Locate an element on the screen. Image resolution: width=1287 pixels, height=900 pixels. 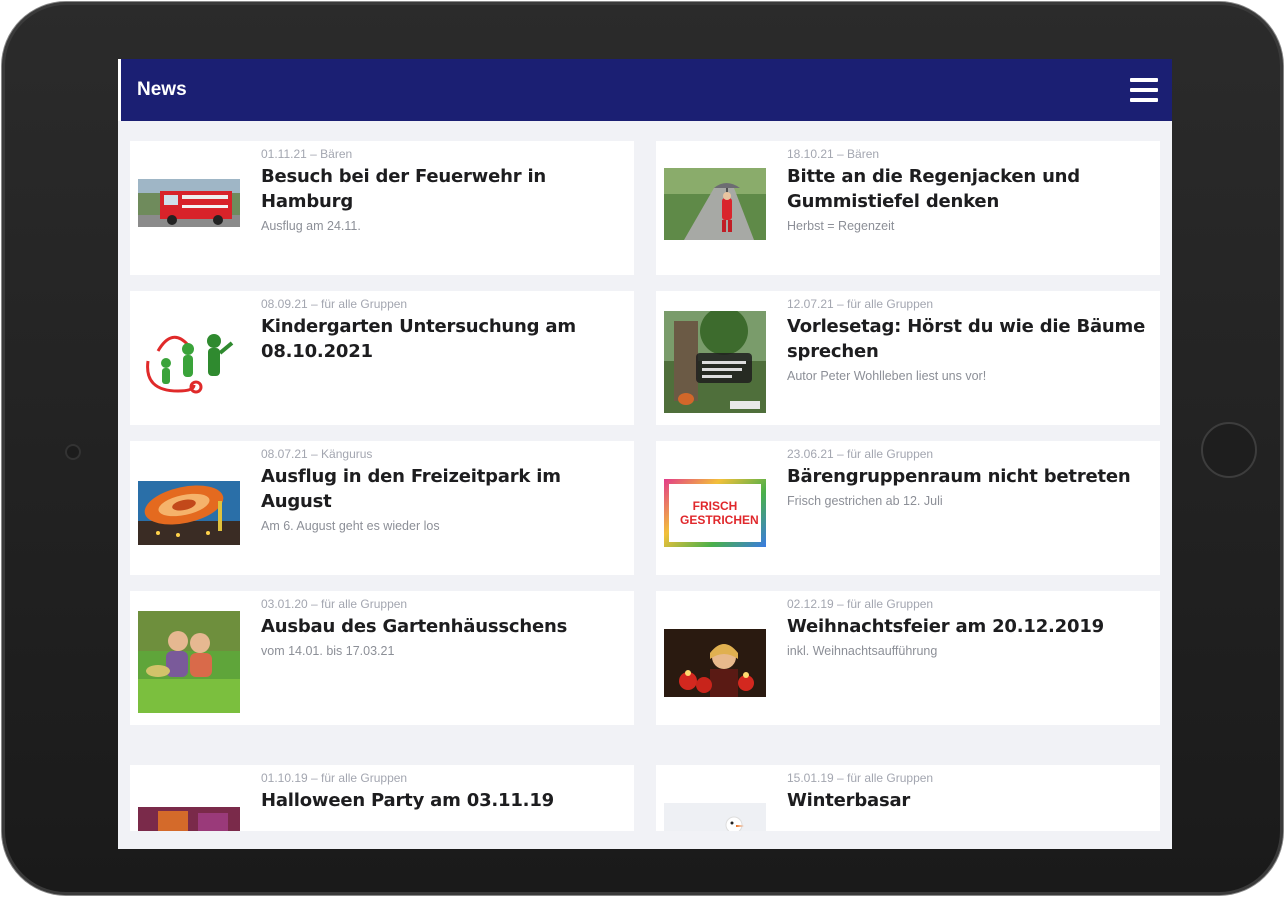
home-button is located at coordinates (1229, 450).